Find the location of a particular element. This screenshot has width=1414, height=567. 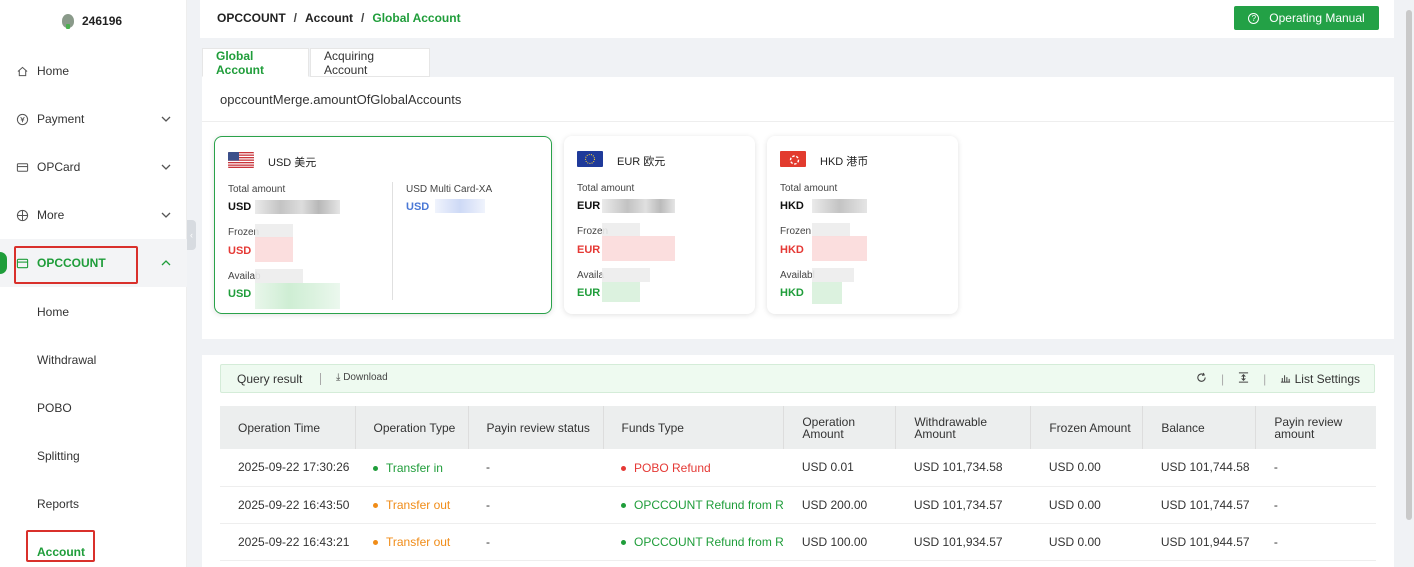

tab-acquiring-account: Acquiring Account is located at coordinates (370, 62).